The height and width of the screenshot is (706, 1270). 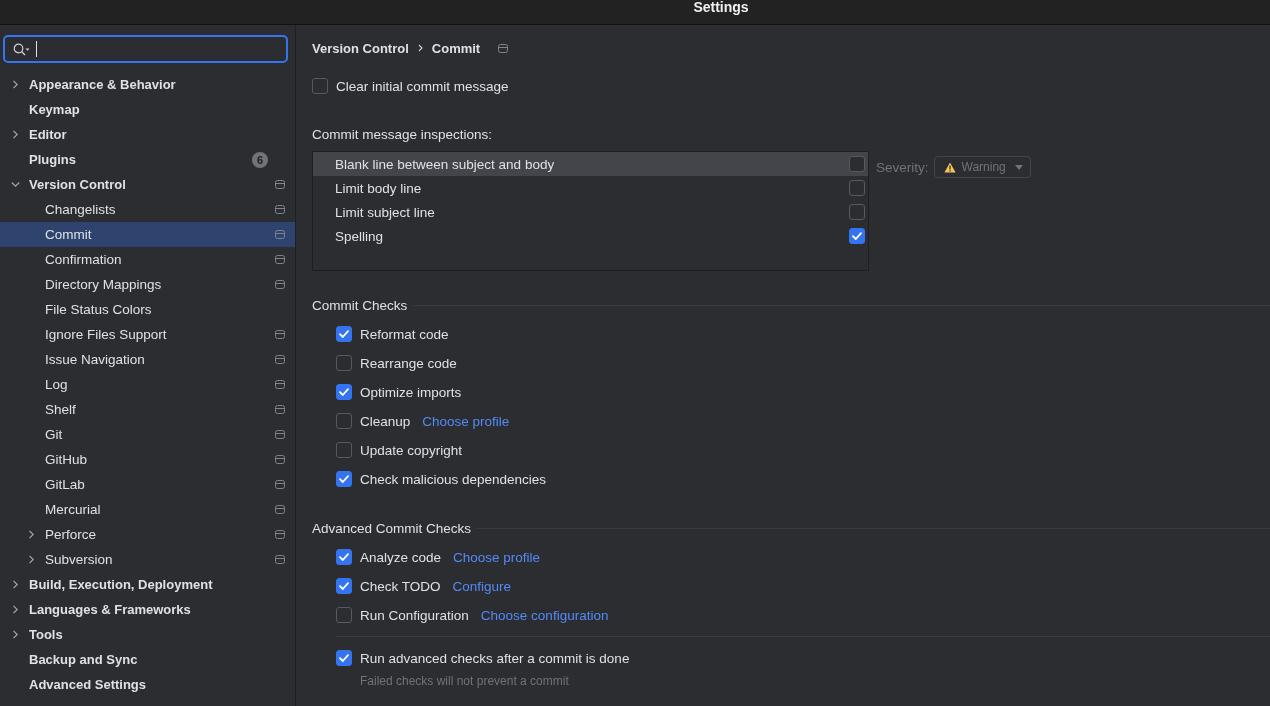 I want to click on section-title: Advanced Commit Checks, so click(x=392, y=528).